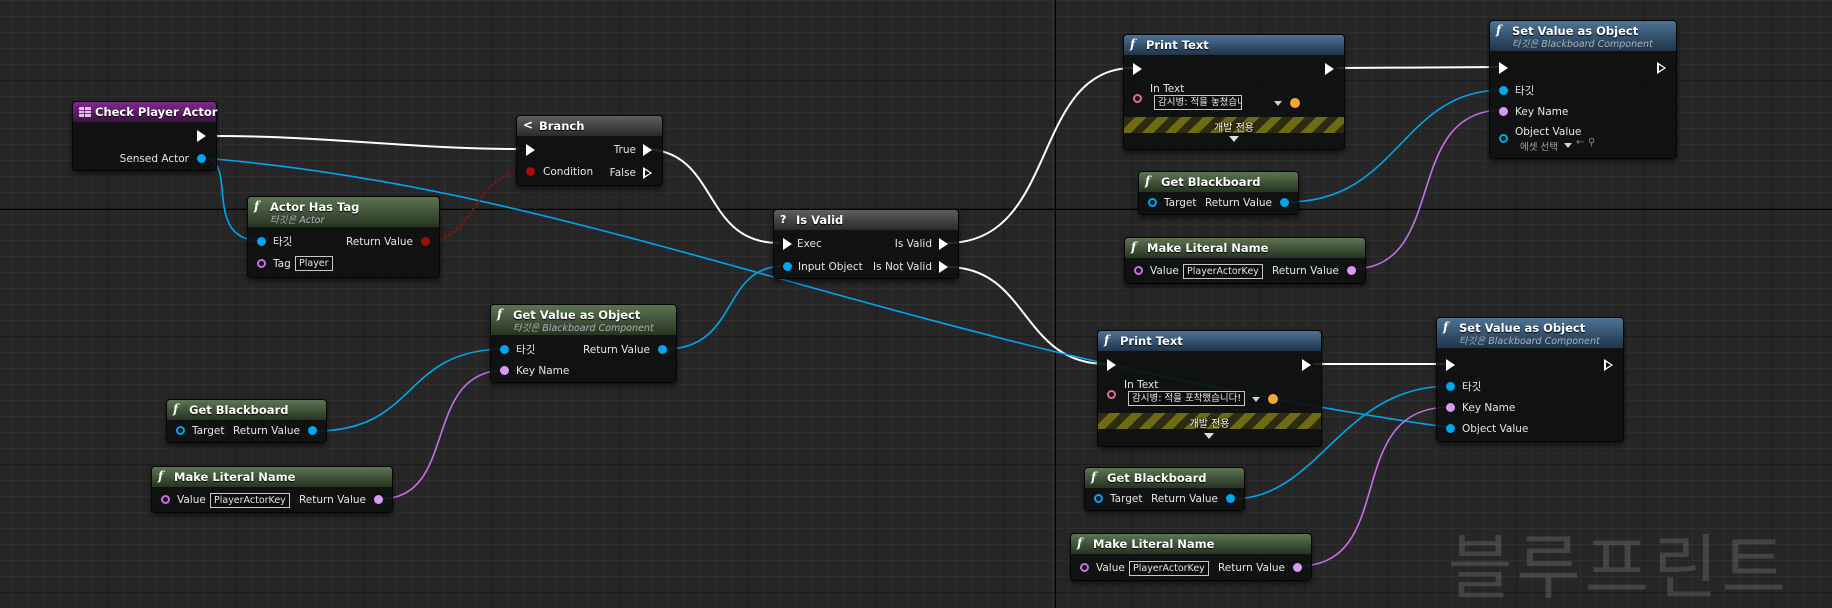 The image size is (1832, 608). Describe the element at coordinates (866, 220) in the screenshot. I see `node-header: ? Is Valid` at that location.